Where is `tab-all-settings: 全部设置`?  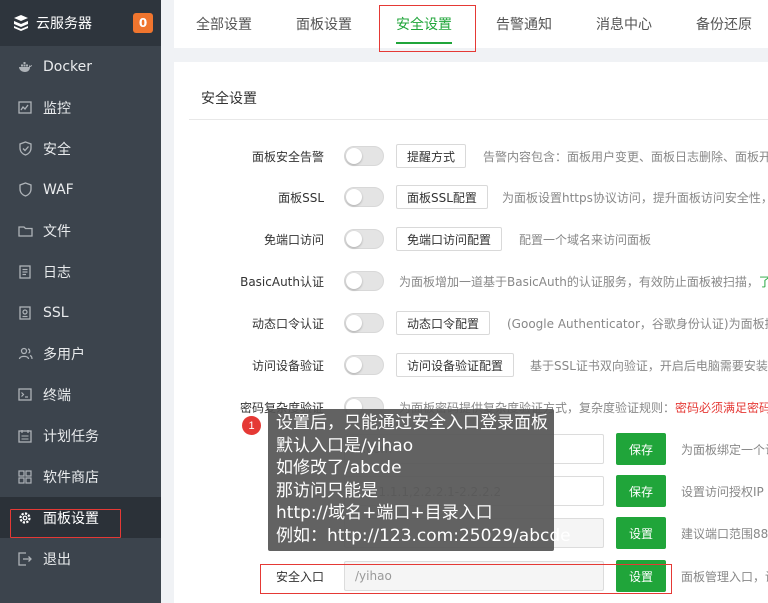
tab-all-settings: 全部设置 is located at coordinates (224, 24).